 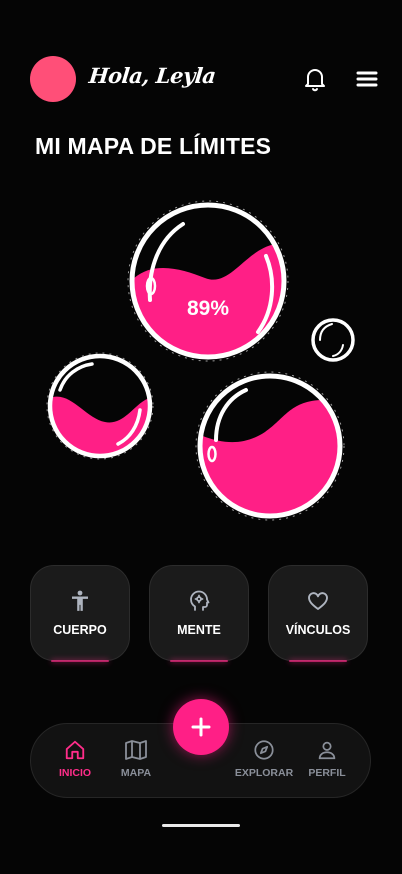 I want to click on compass-icon, so click(x=264, y=750).